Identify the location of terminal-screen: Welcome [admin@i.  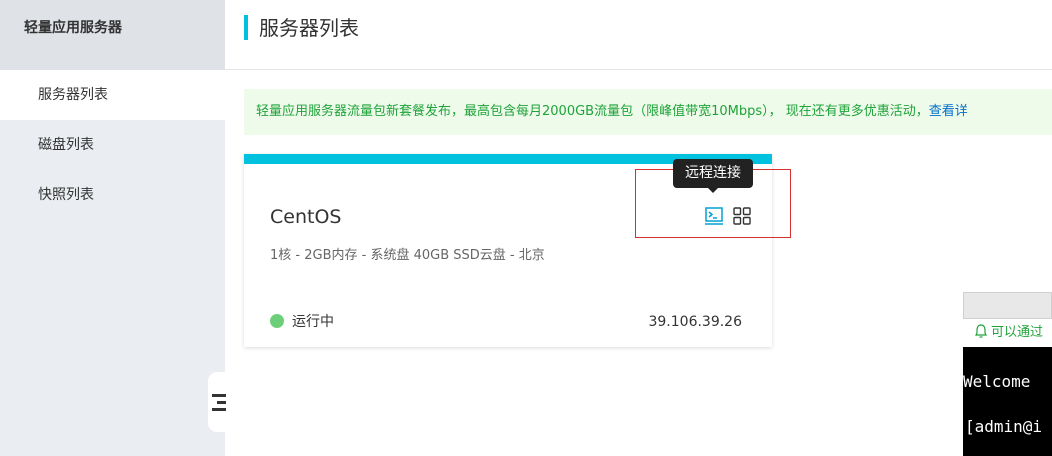
(1007, 401).